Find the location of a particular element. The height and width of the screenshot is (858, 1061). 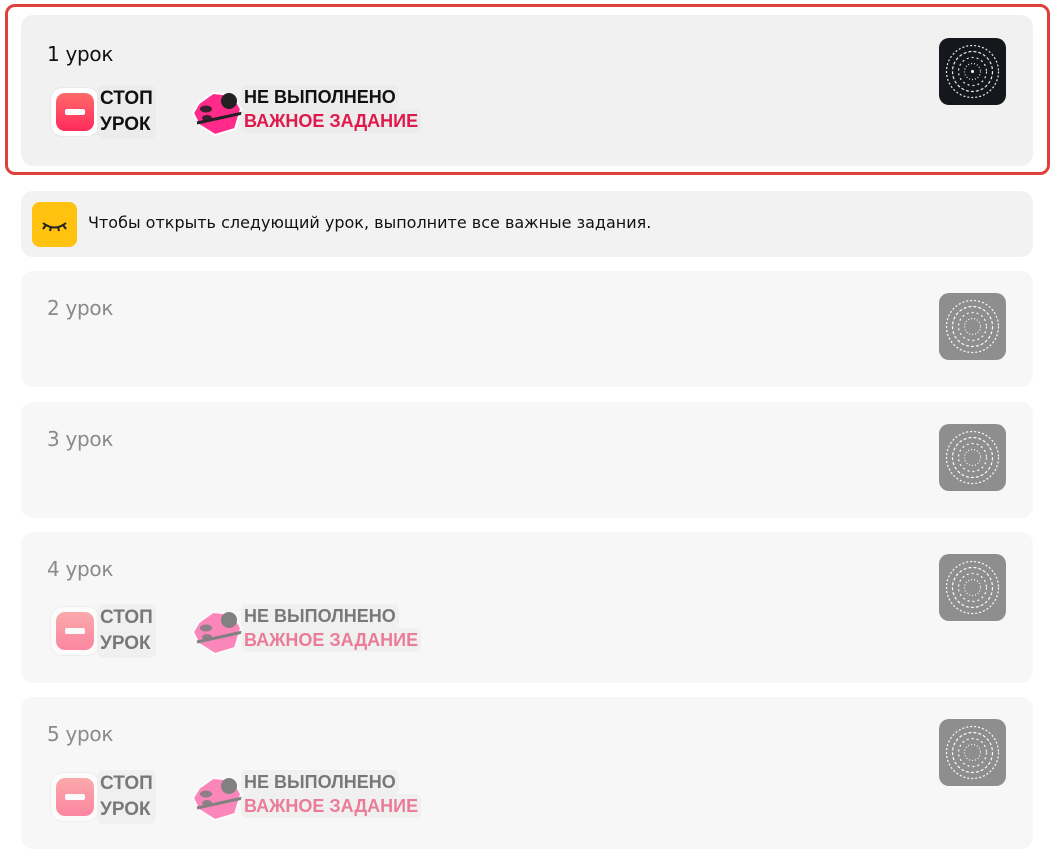

lesson-title: 4 урок is located at coordinates (80, 569).